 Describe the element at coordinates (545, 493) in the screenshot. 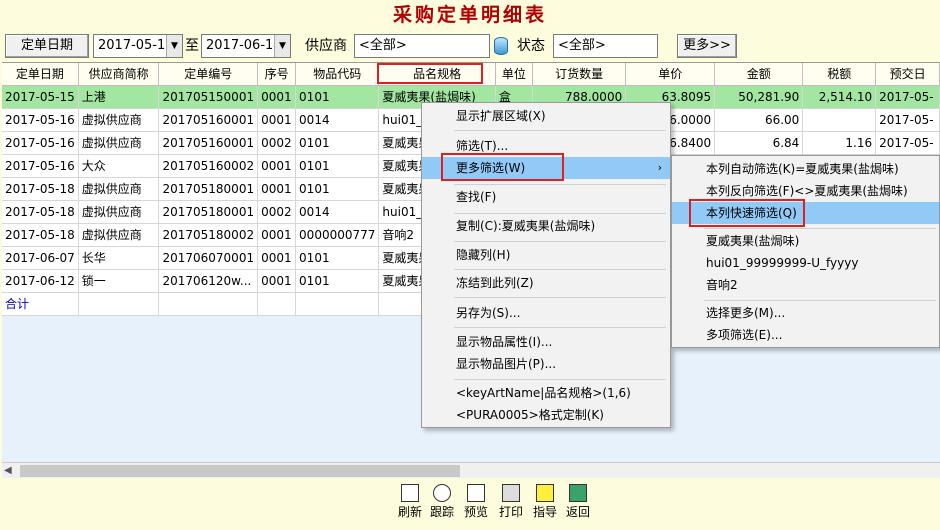

I see `help-icon` at that location.